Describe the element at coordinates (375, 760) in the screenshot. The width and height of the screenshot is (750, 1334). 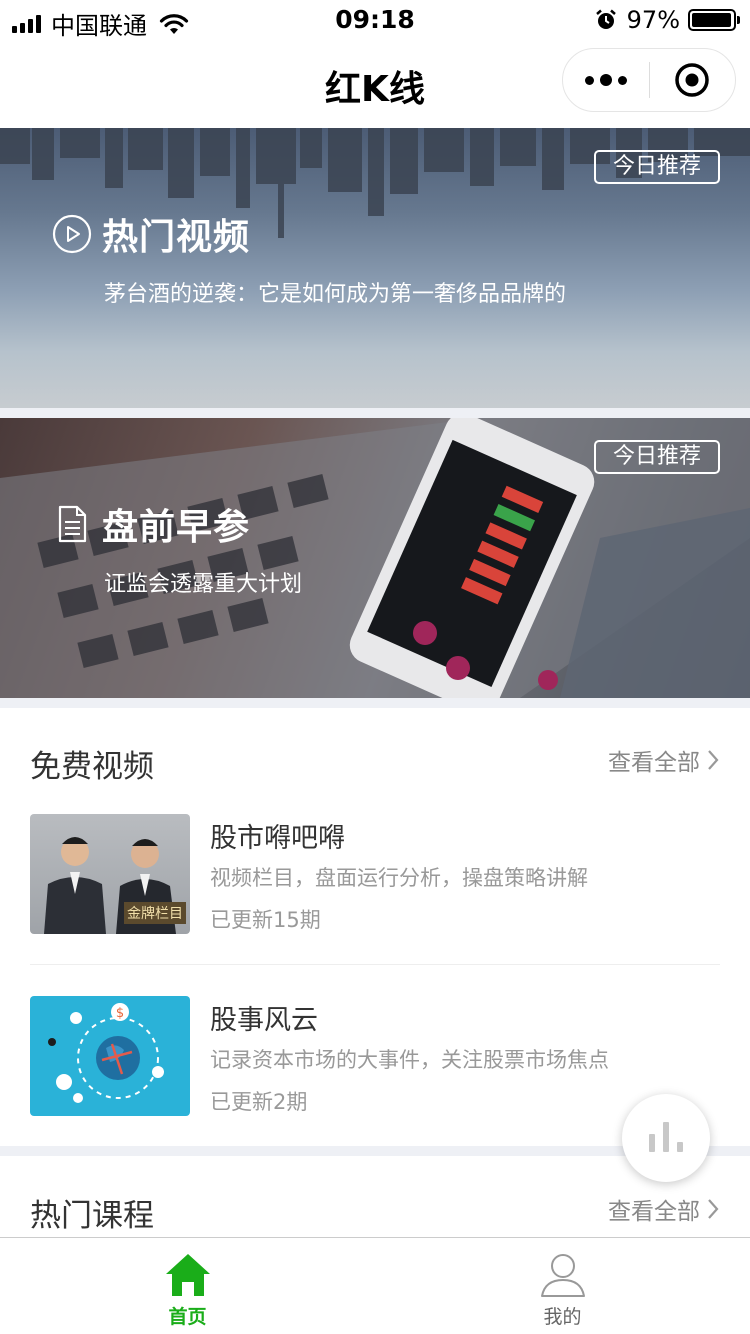
I see `free-videos-header: 免费视频 查看全部` at that location.